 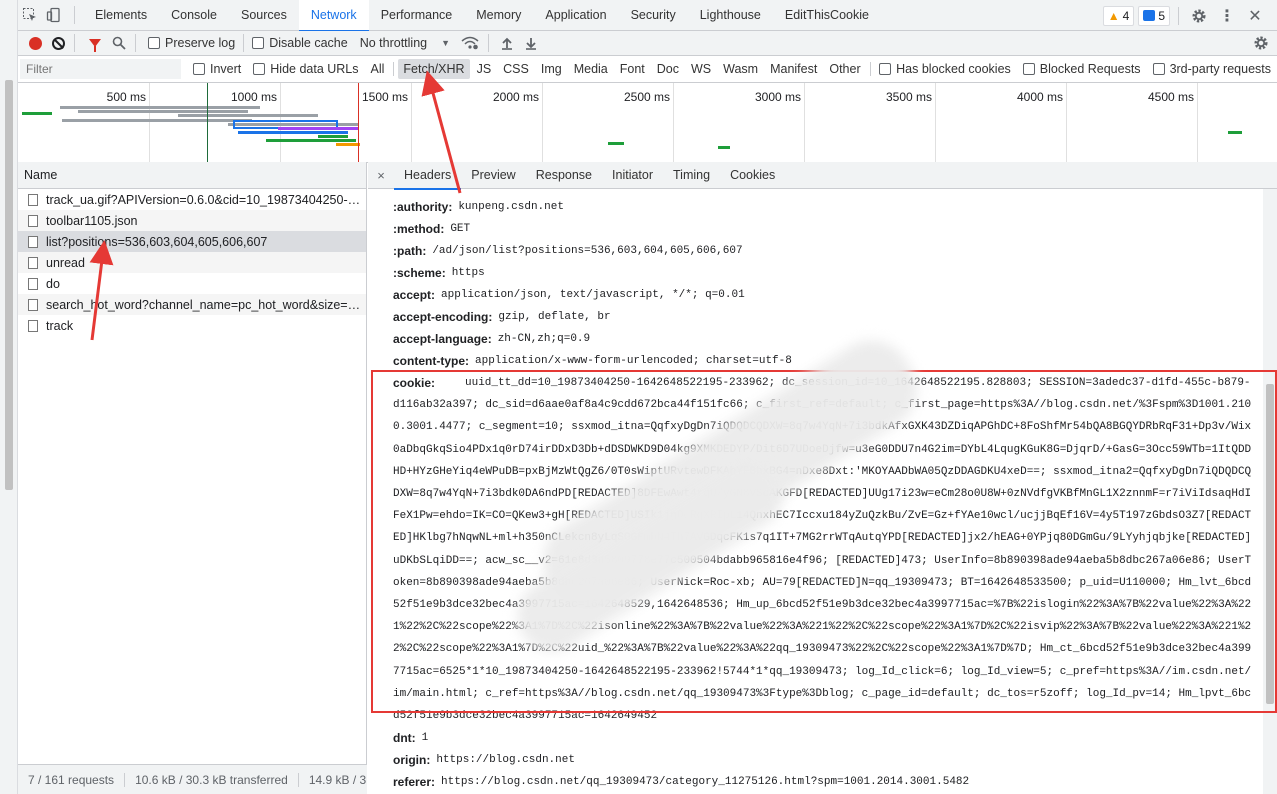 What do you see at coordinates (1081, 69) in the screenshot?
I see `blocked-requests-checkbox: Blocked Requests` at bounding box center [1081, 69].